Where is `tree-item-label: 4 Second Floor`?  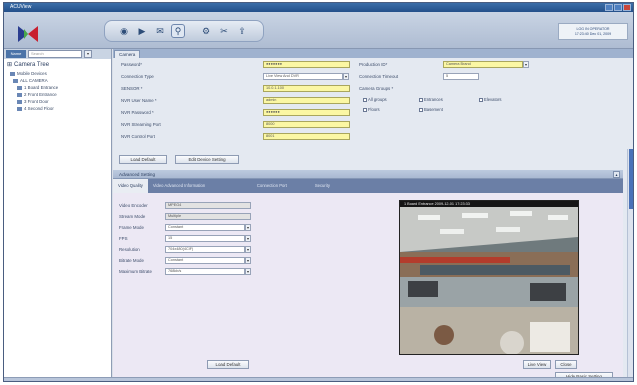 tree-item-label: 4 Second Floor is located at coordinates (39, 108).